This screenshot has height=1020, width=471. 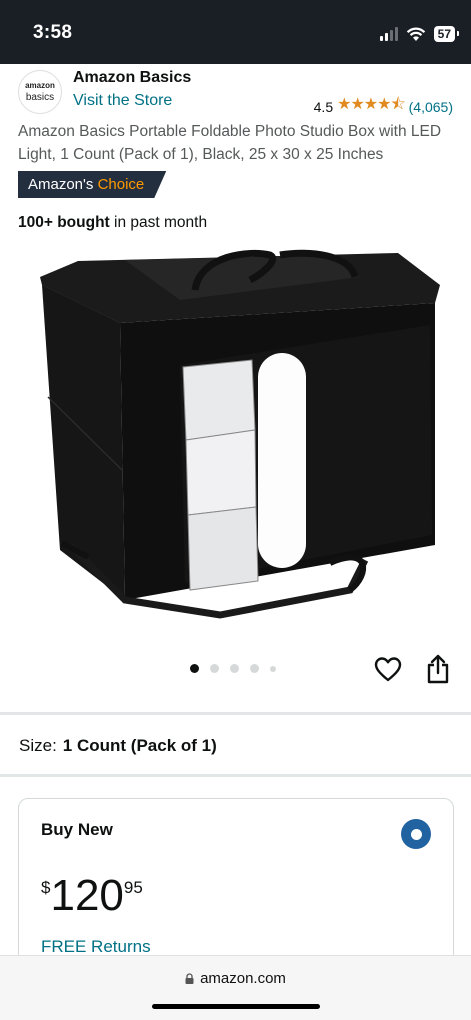 What do you see at coordinates (139, 745) in the screenshot?
I see `size-value: 1 Count (Pack of 1)` at bounding box center [139, 745].